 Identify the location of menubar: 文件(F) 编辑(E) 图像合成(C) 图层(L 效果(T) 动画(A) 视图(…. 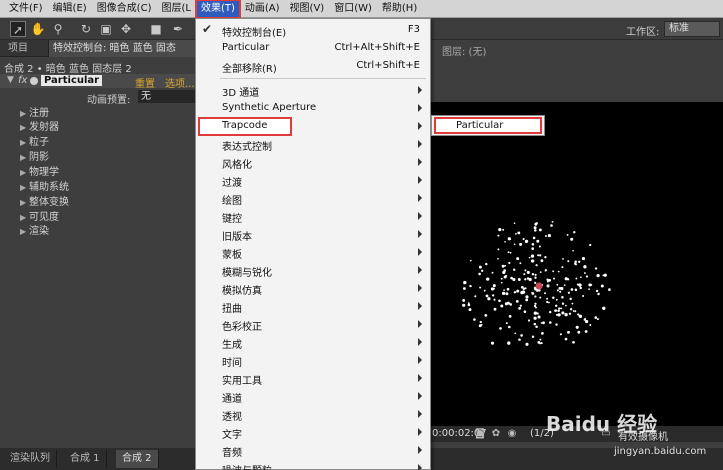
(361, 9).